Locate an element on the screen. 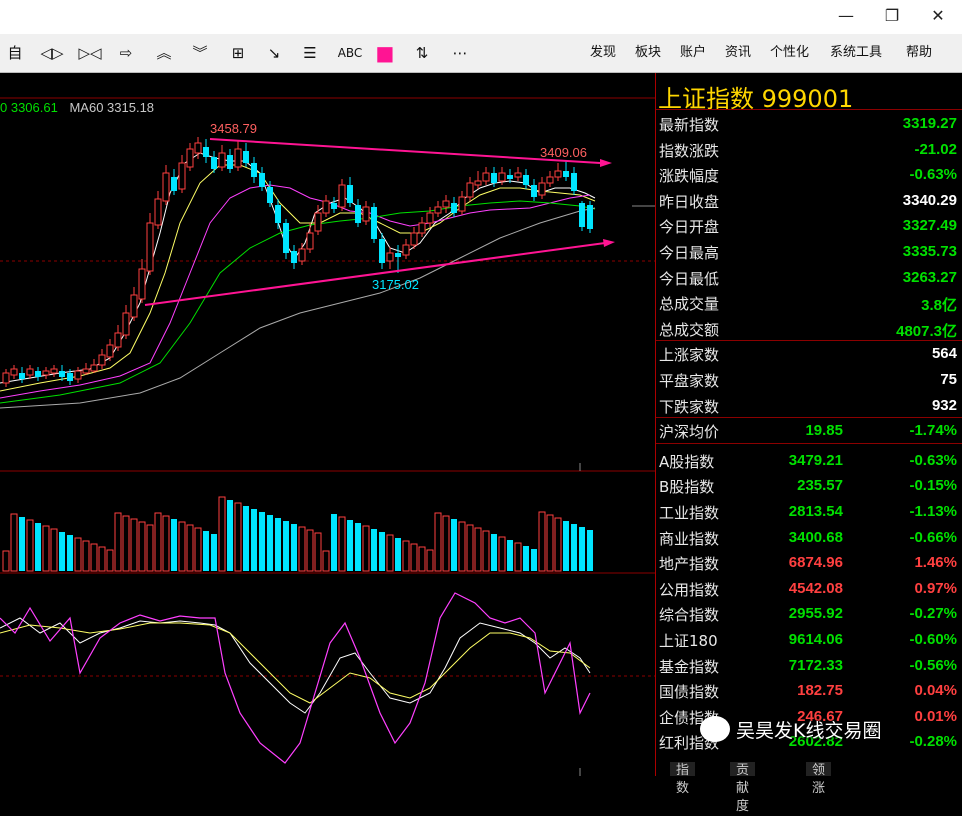  expand-icon: ◁▷ is located at coordinates (52, 53).